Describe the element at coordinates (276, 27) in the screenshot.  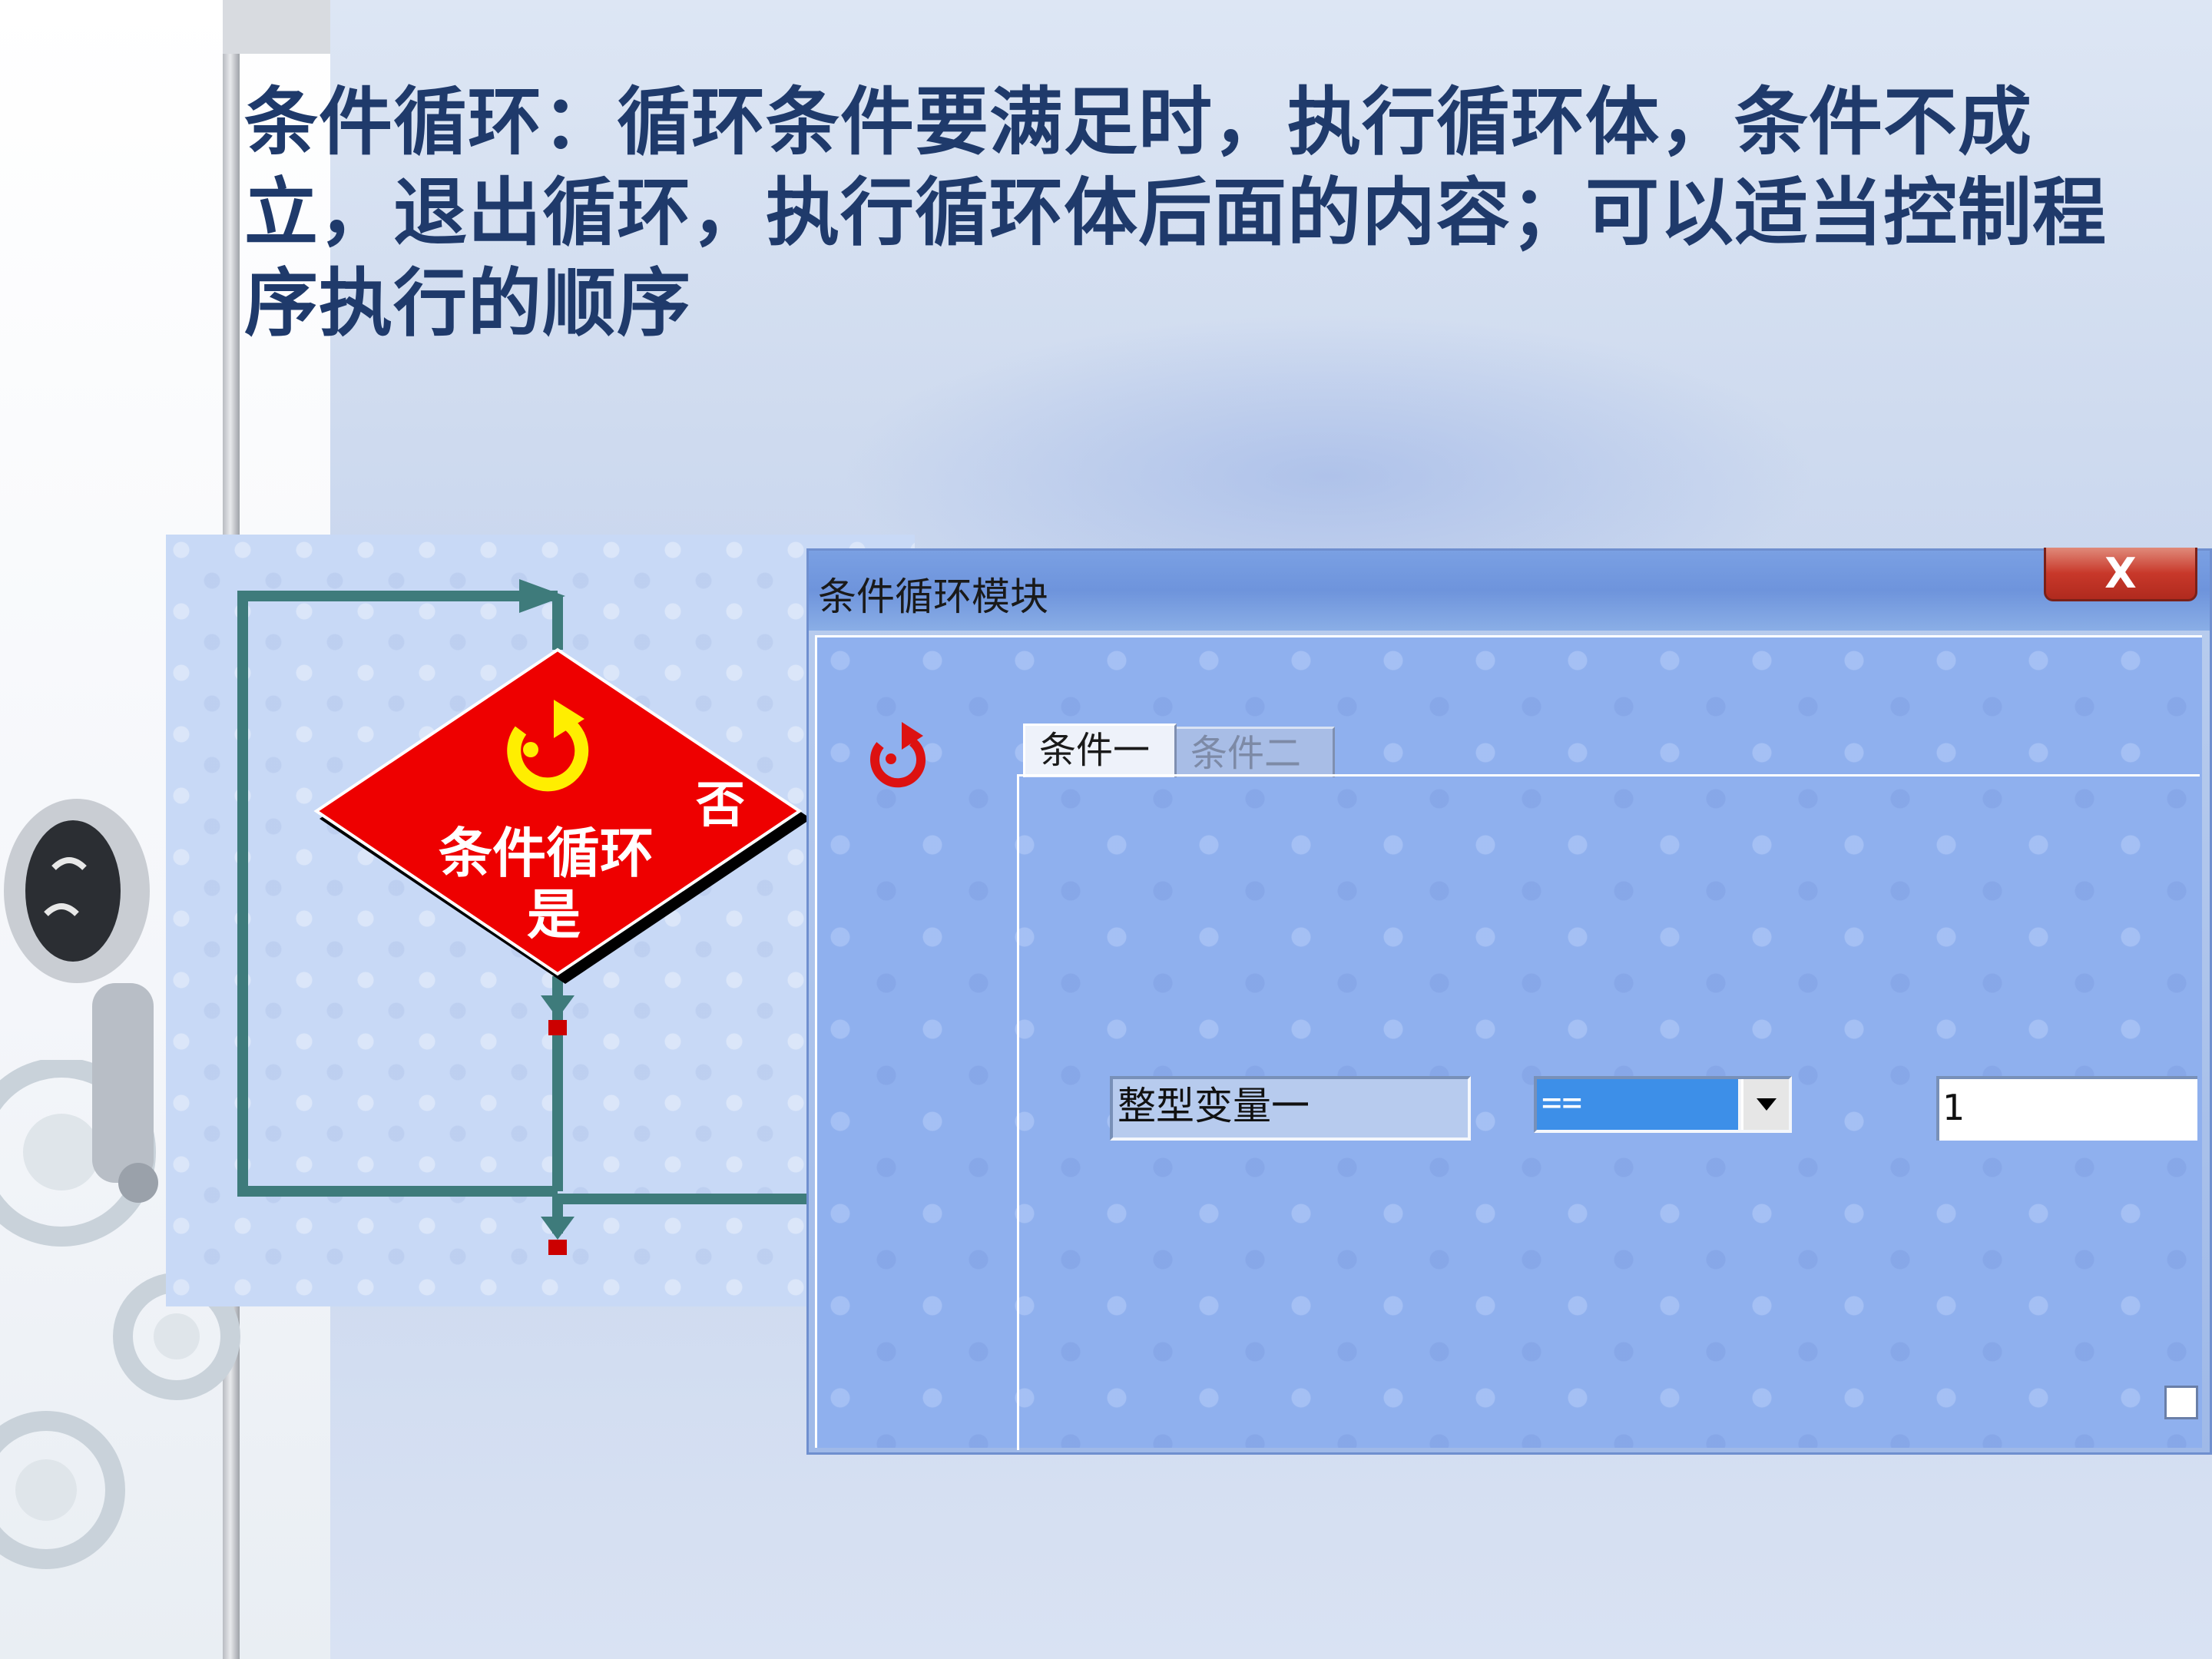
I see `slide-edge-top` at that location.